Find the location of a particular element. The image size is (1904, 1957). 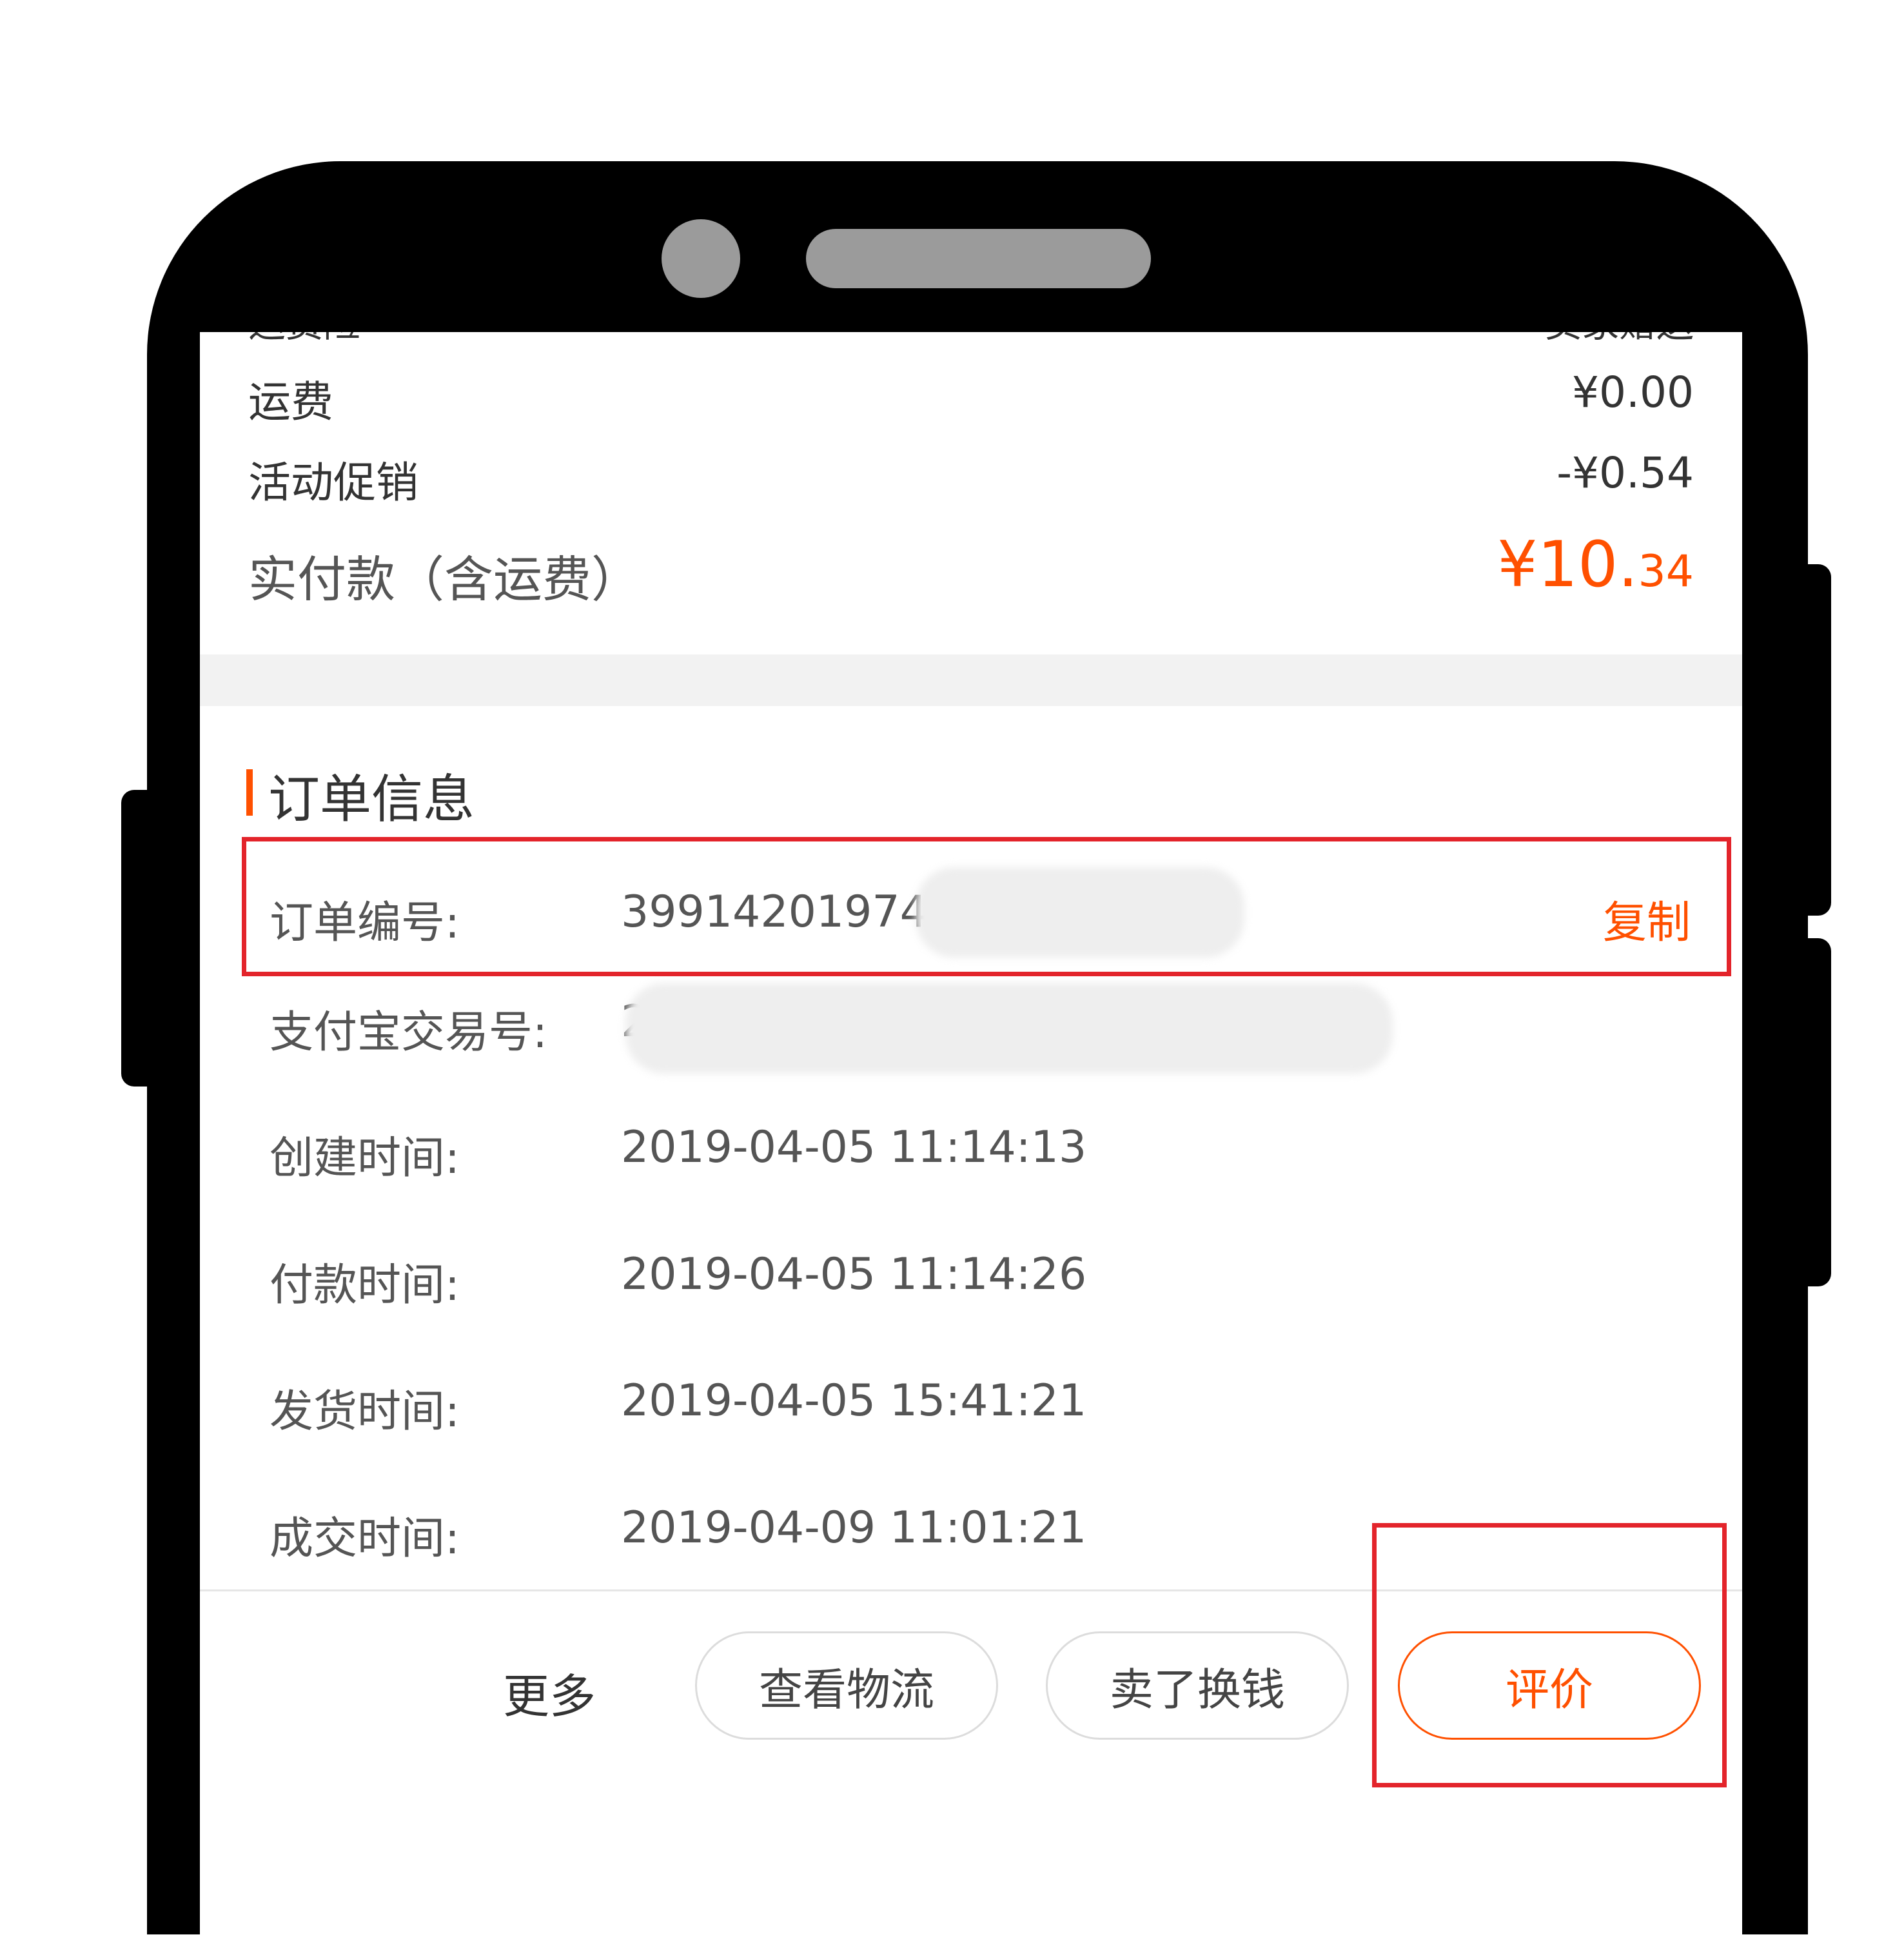

total-row: 实付款（含运费） ¥10.34 is located at coordinates (971, 568).